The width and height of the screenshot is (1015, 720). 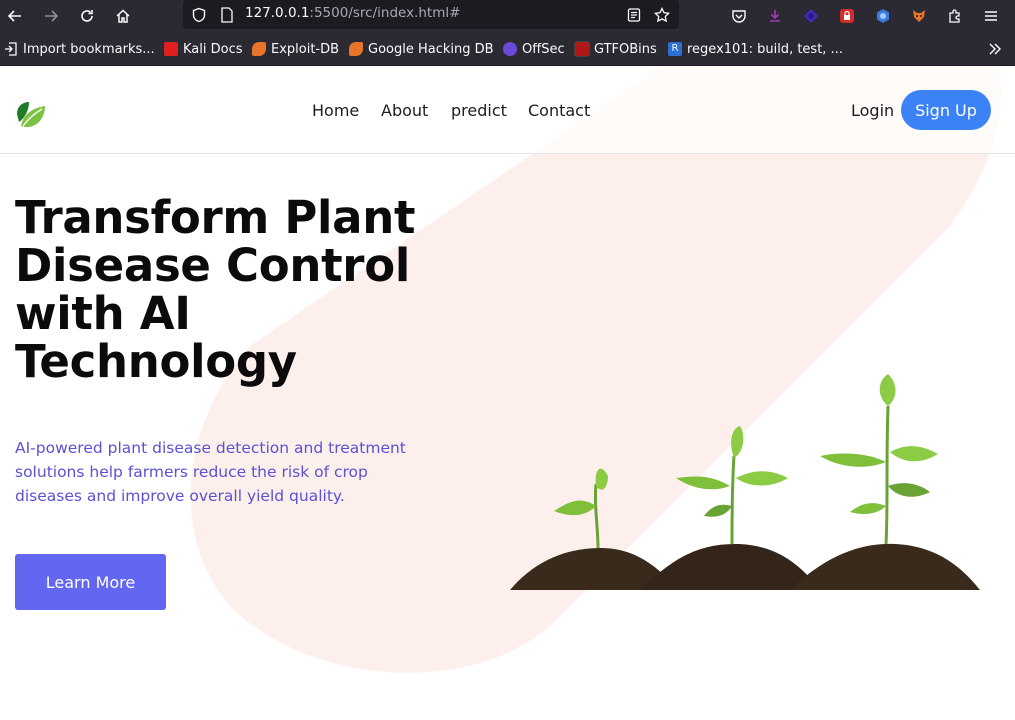 What do you see at coordinates (356, 49) in the screenshot?
I see `ghdb-favicon-icon` at bounding box center [356, 49].